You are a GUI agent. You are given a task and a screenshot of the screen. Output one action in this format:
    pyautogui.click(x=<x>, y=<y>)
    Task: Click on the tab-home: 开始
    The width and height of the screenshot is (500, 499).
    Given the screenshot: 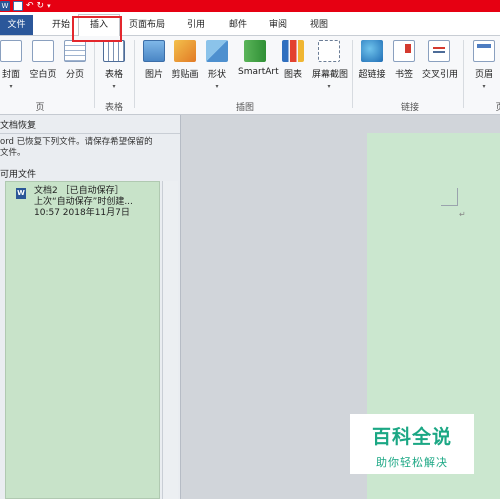 What is the action you would take?
    pyautogui.click(x=61, y=25)
    